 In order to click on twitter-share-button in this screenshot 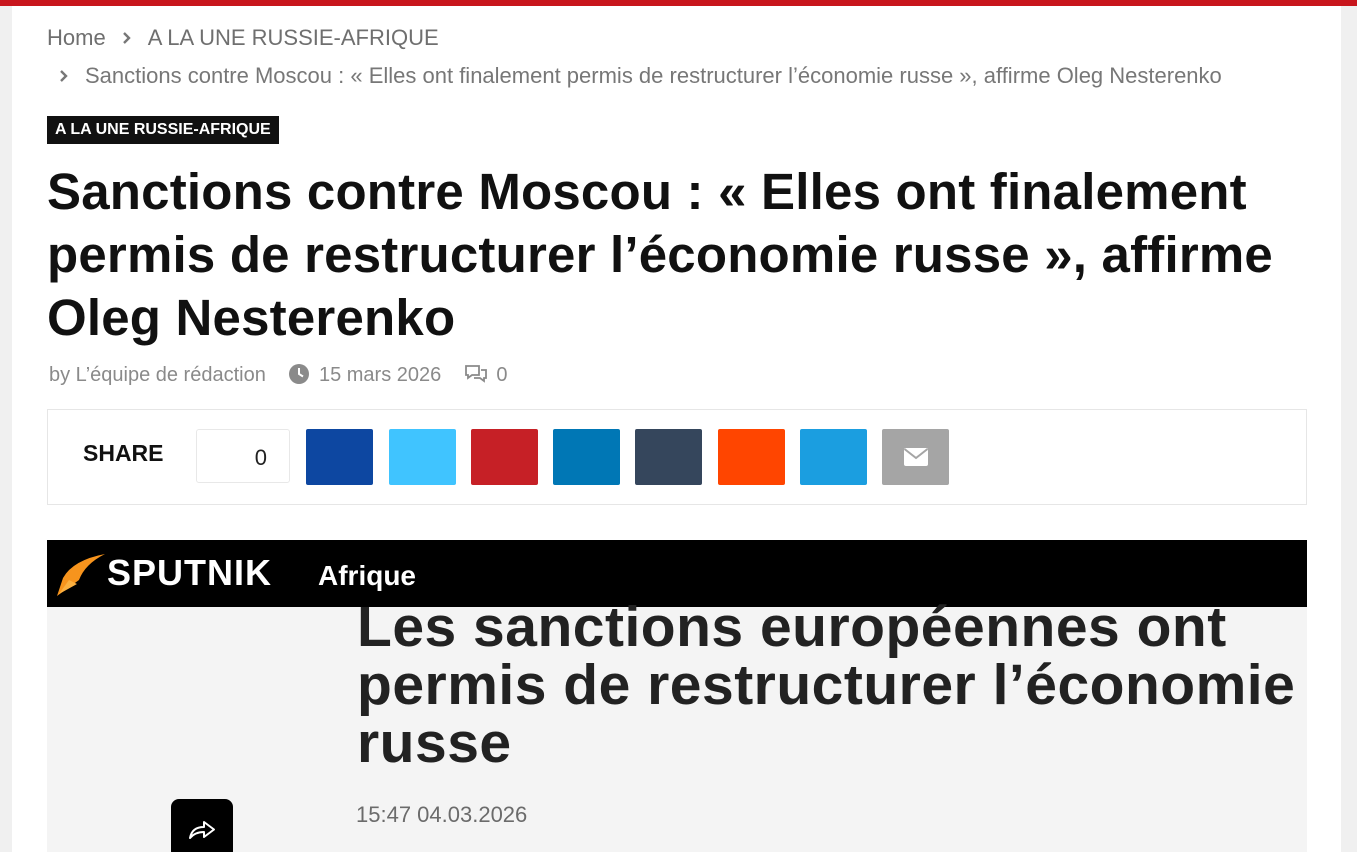, I will do `click(422, 457)`.